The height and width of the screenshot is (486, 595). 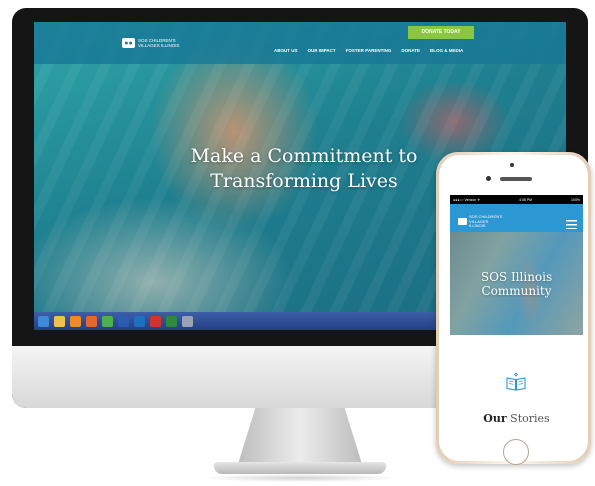 What do you see at coordinates (304, 169) in the screenshot?
I see `hero-title: Make a Commitment to Transforming Lives` at bounding box center [304, 169].